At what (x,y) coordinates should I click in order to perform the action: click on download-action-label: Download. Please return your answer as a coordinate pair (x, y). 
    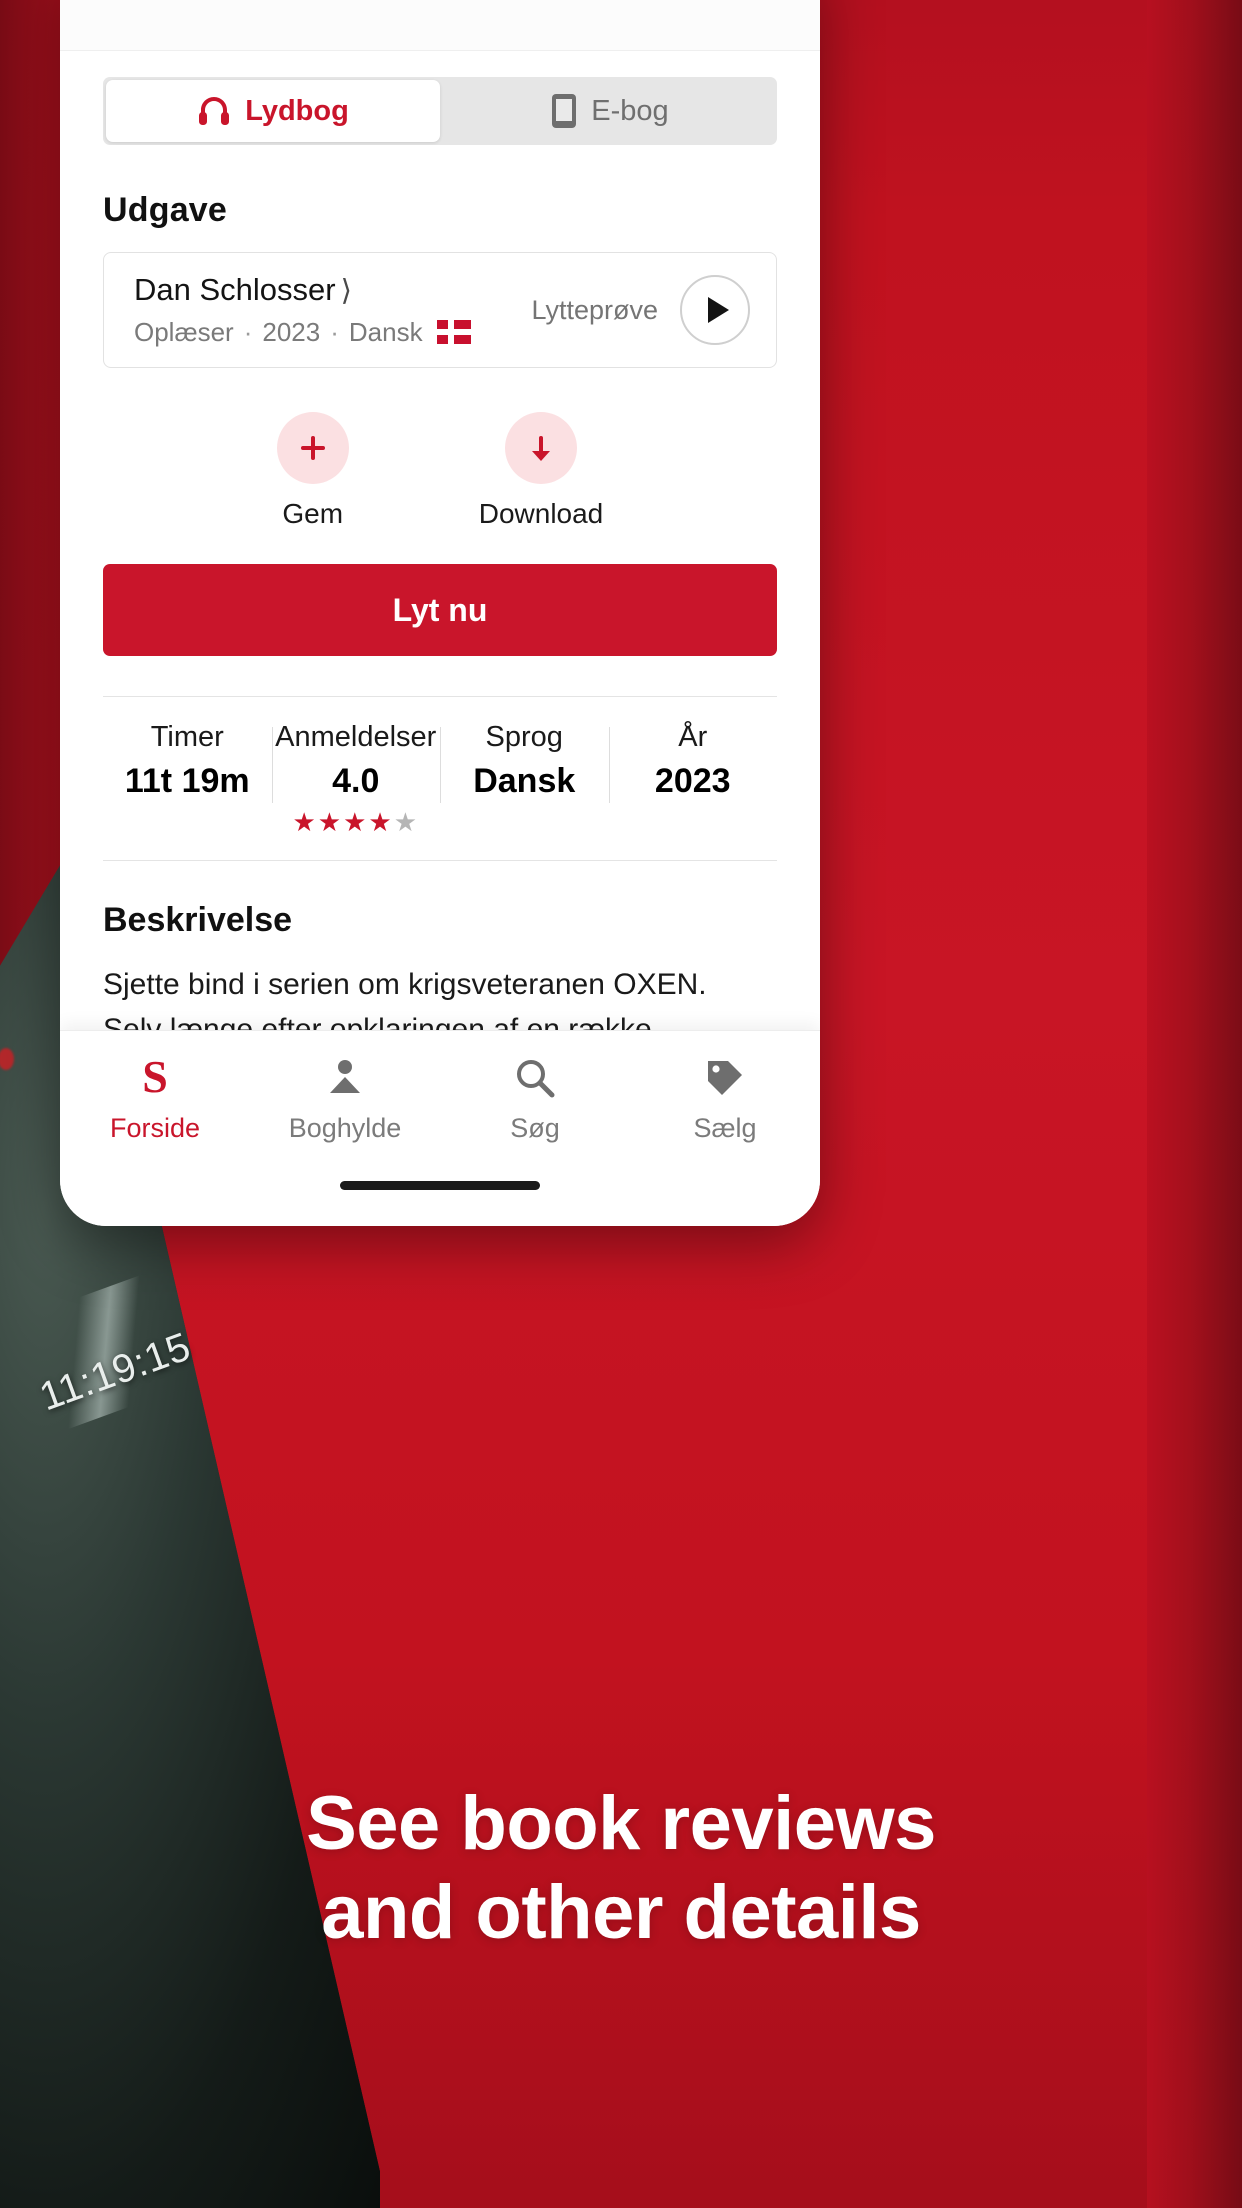
    Looking at the image, I should click on (541, 513).